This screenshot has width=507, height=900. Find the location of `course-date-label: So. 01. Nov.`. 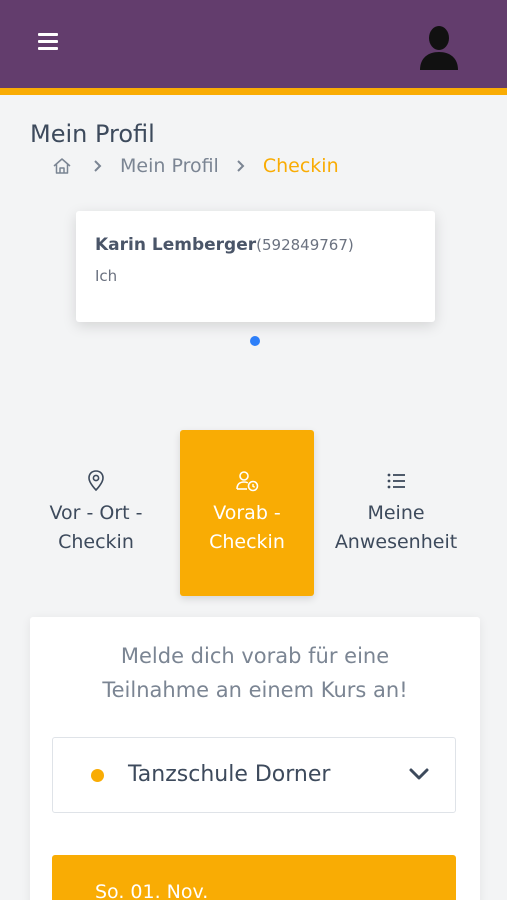

course-date-label: So. 01. Nov. is located at coordinates (152, 890).